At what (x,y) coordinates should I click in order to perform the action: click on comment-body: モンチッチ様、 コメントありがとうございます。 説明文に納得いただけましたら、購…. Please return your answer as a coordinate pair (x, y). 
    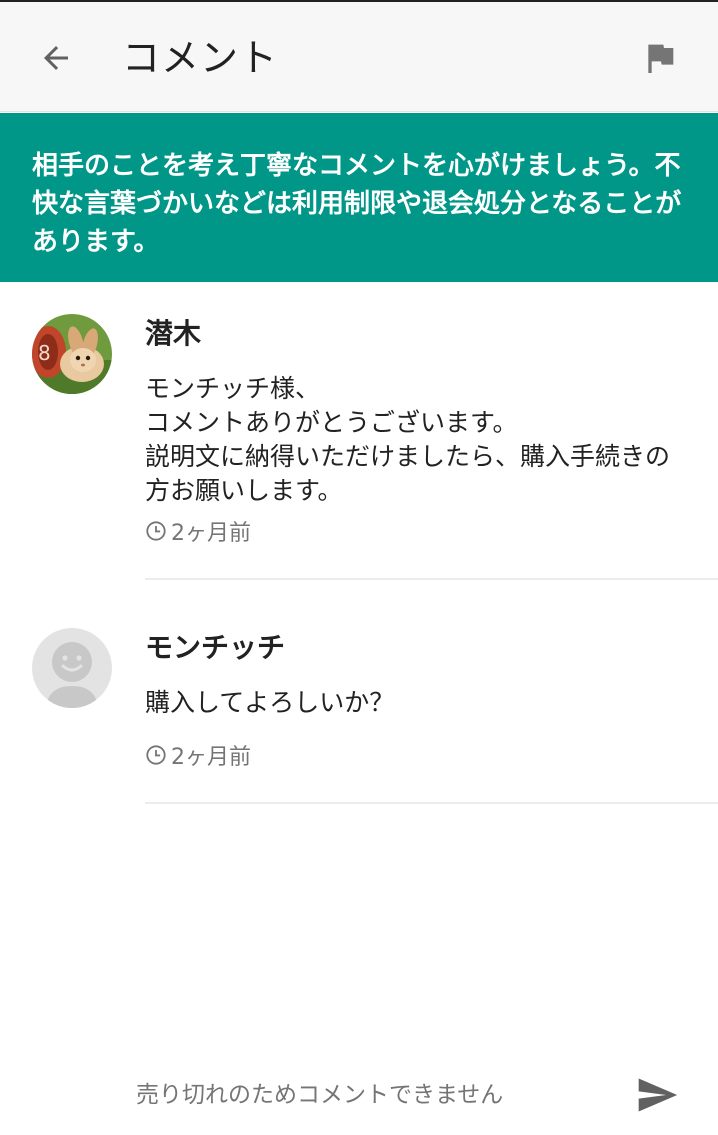
    Looking at the image, I should click on (408, 439).